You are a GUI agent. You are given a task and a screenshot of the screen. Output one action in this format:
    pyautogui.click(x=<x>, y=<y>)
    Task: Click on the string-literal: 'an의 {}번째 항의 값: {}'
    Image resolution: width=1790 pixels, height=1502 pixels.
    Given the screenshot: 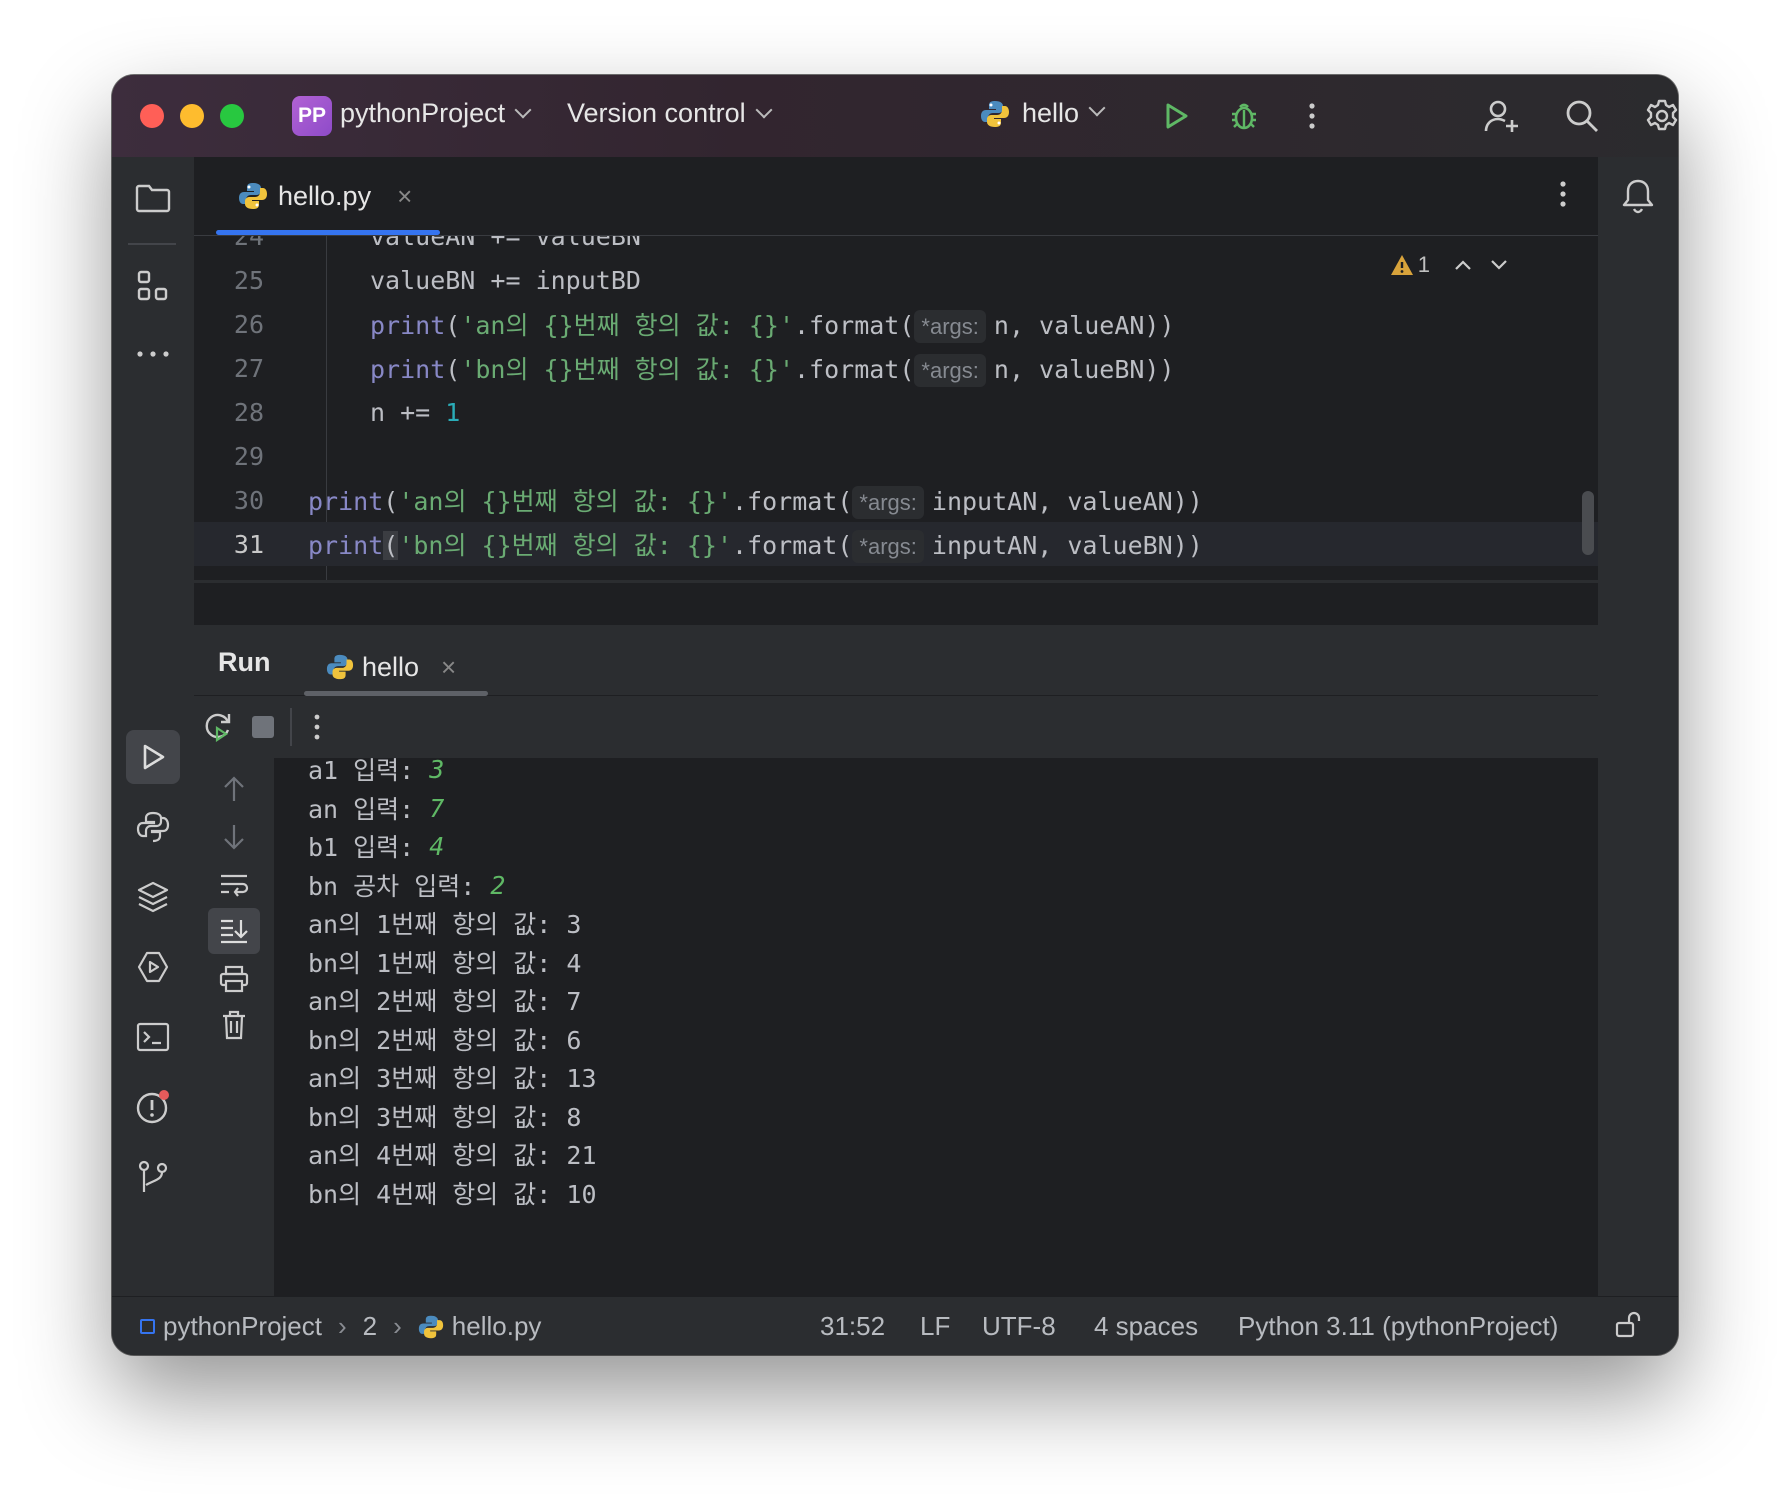 What is the action you would take?
    pyautogui.click(x=565, y=501)
    